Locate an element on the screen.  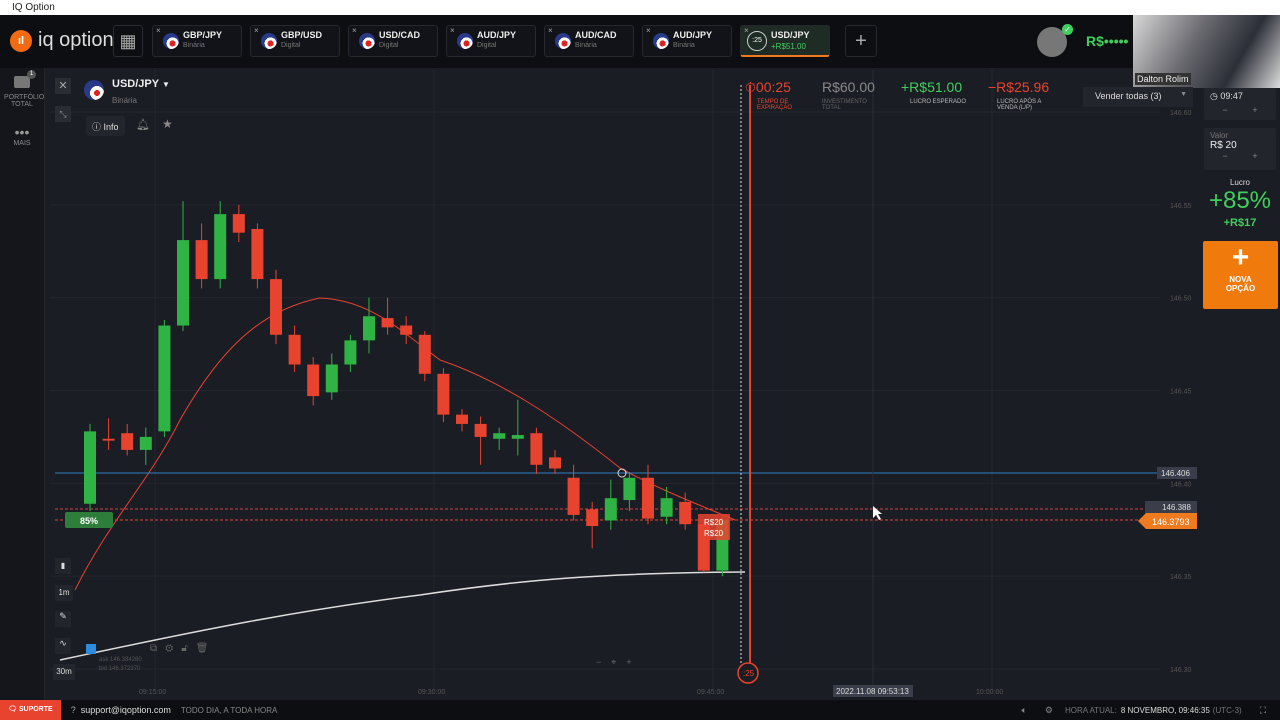
help-icon: ? is located at coordinates (73, 710).